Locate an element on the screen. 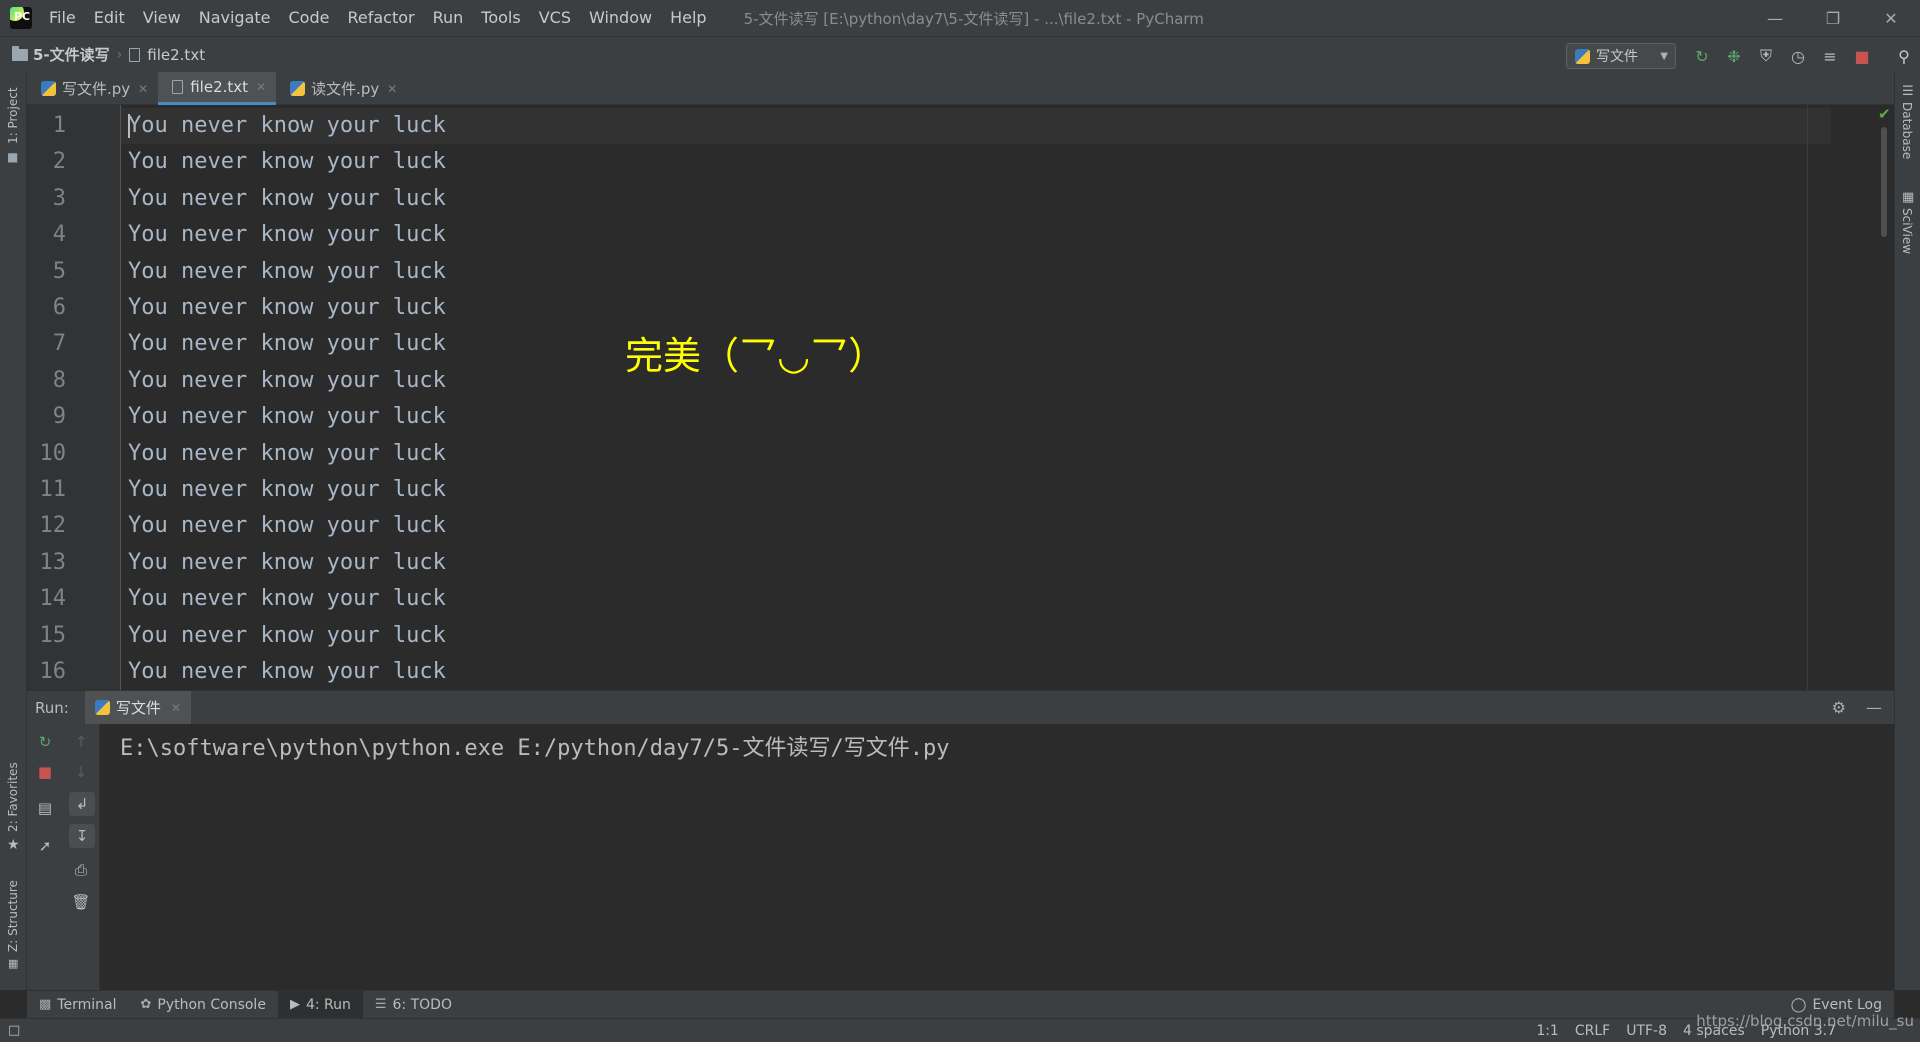  run-tool-button: ▶ 4: Run is located at coordinates (320, 1004).